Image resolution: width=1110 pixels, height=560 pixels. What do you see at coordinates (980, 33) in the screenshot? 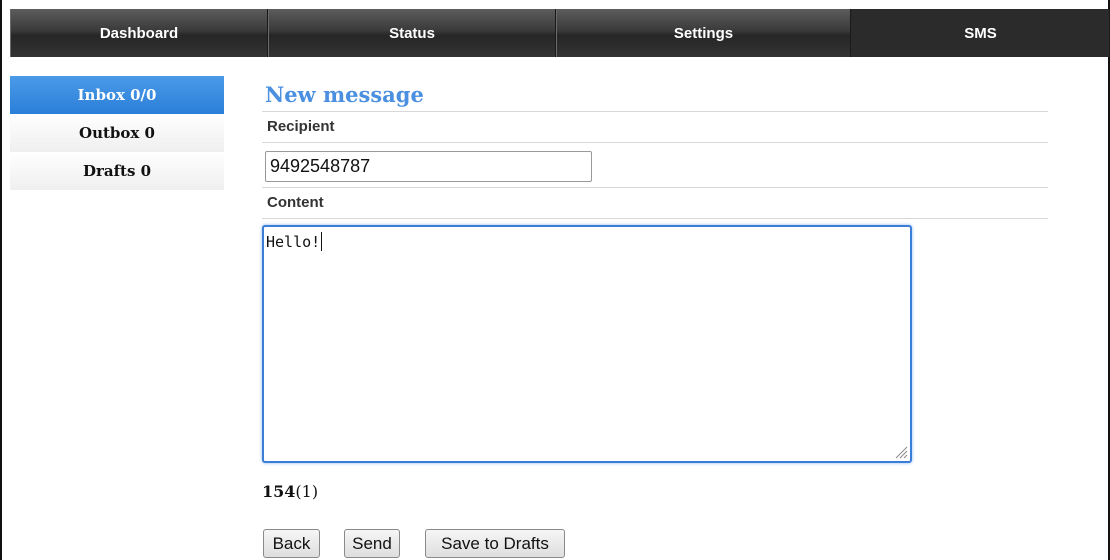
I see `tab-sms: SMS` at bounding box center [980, 33].